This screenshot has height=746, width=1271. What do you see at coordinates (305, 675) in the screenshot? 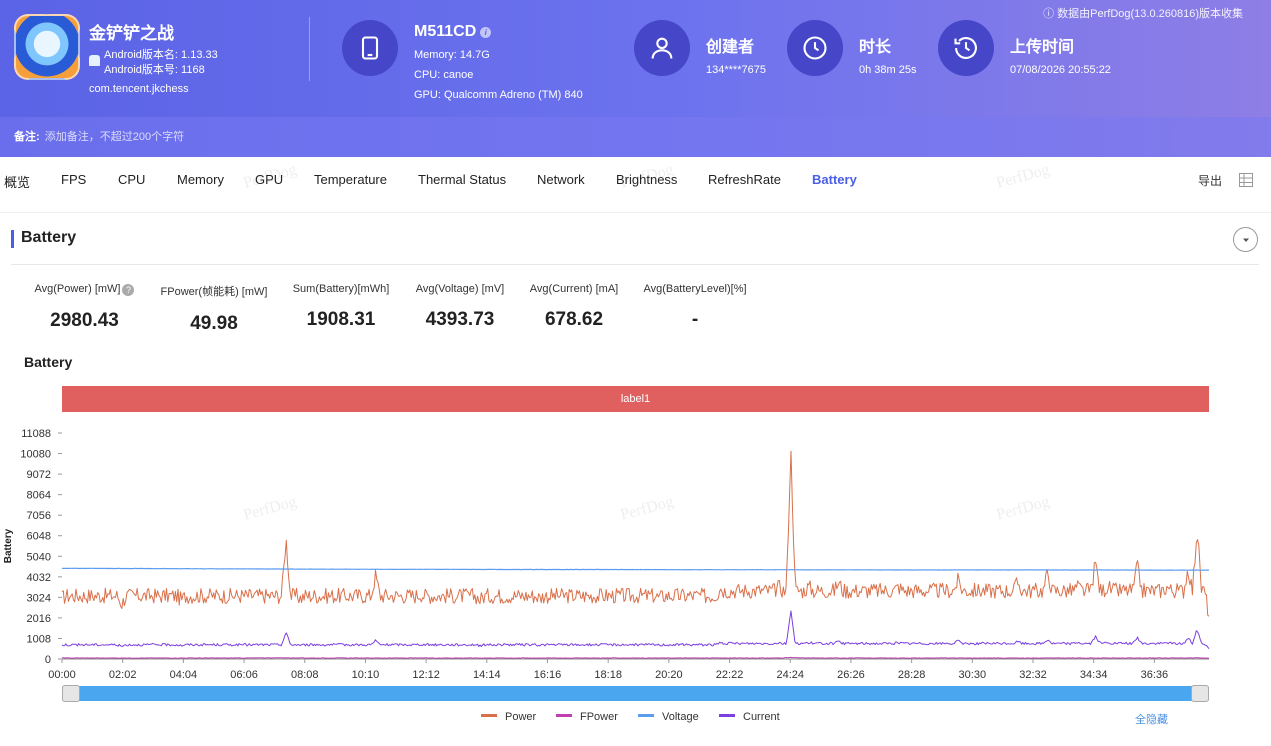
I see `x-tick-label: 08:08` at bounding box center [305, 675].